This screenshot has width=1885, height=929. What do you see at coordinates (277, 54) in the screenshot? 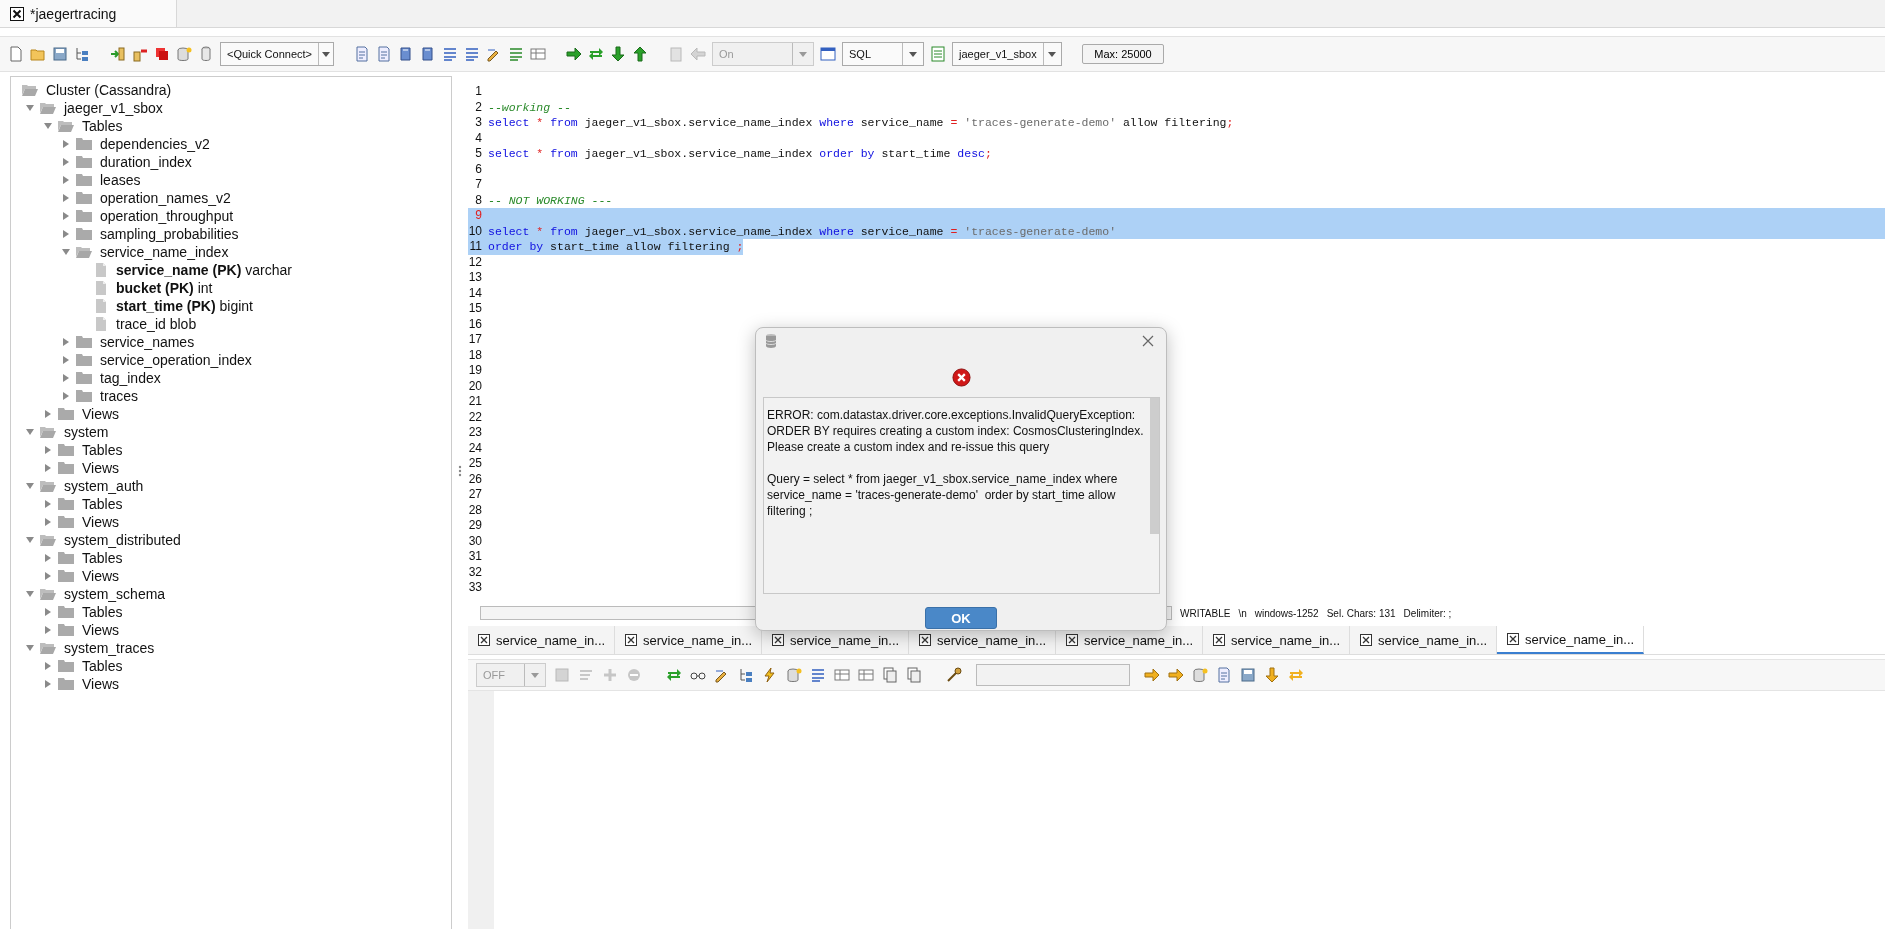
I see `connection-dropdown: <Quick Connect>` at bounding box center [277, 54].